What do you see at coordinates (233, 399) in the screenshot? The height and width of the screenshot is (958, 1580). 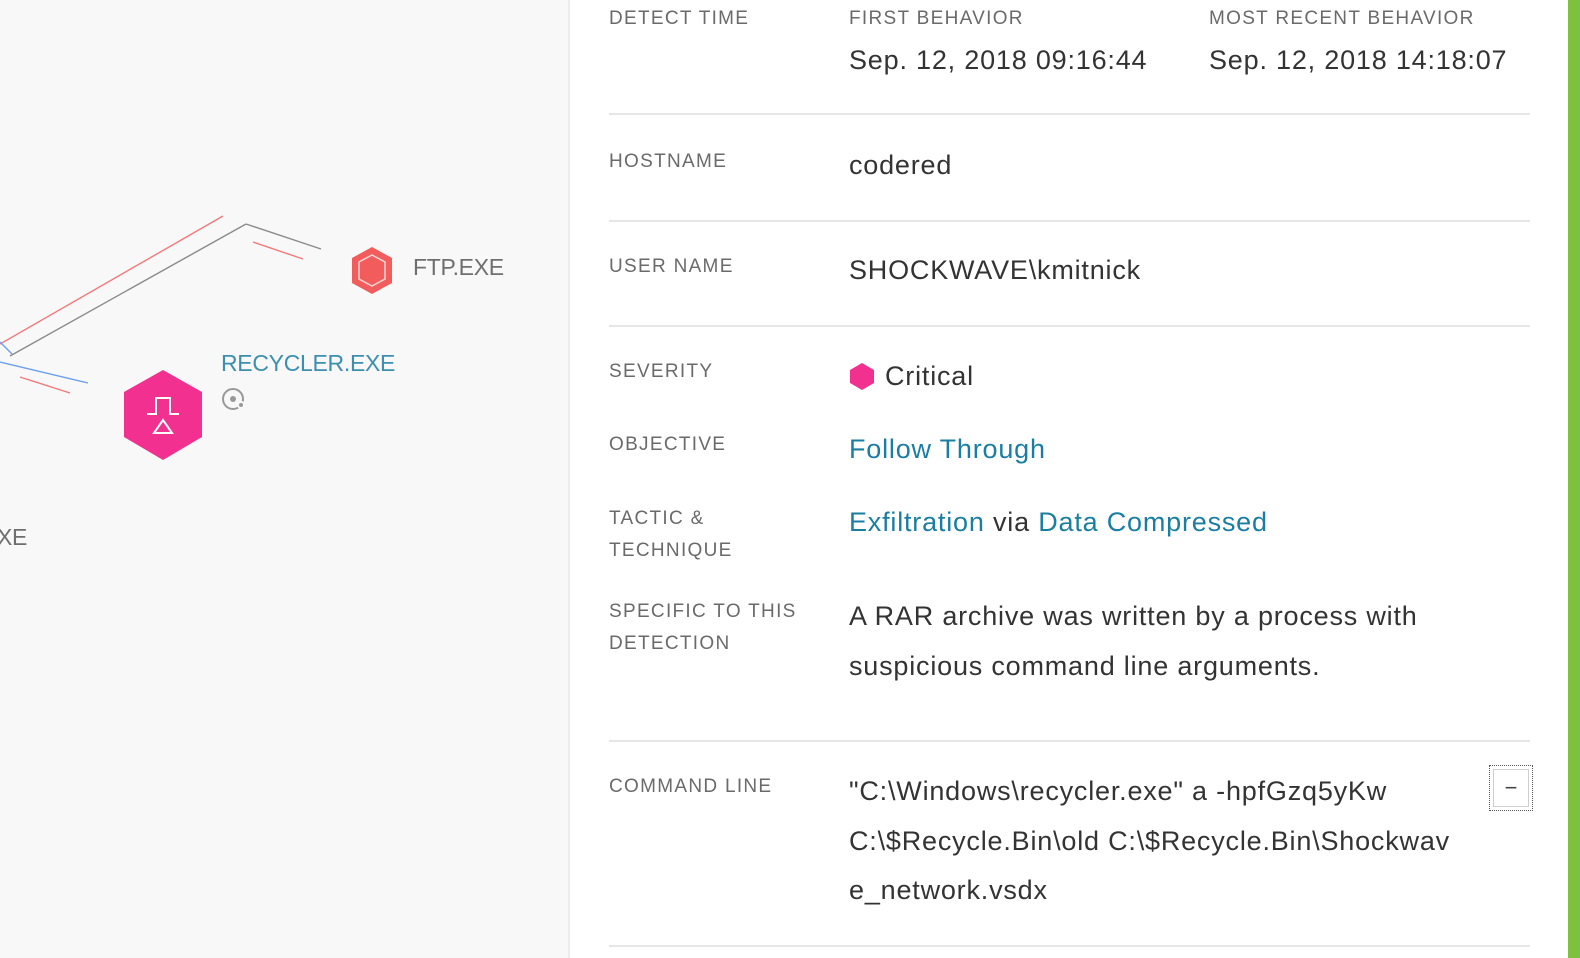 I see `target-icon` at bounding box center [233, 399].